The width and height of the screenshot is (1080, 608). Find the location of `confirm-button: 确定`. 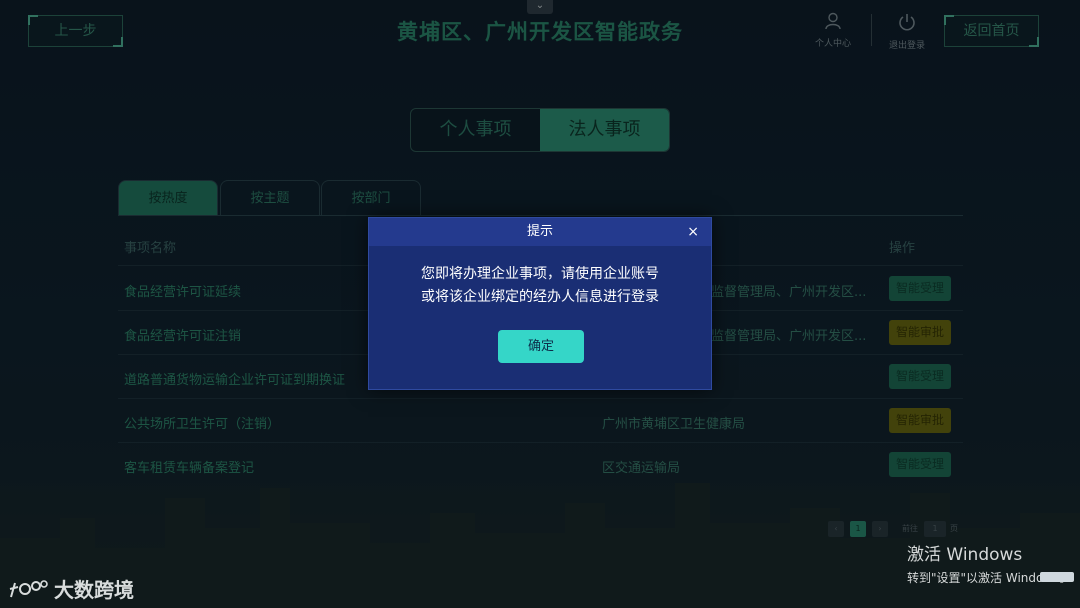

confirm-button: 确定 is located at coordinates (541, 346).